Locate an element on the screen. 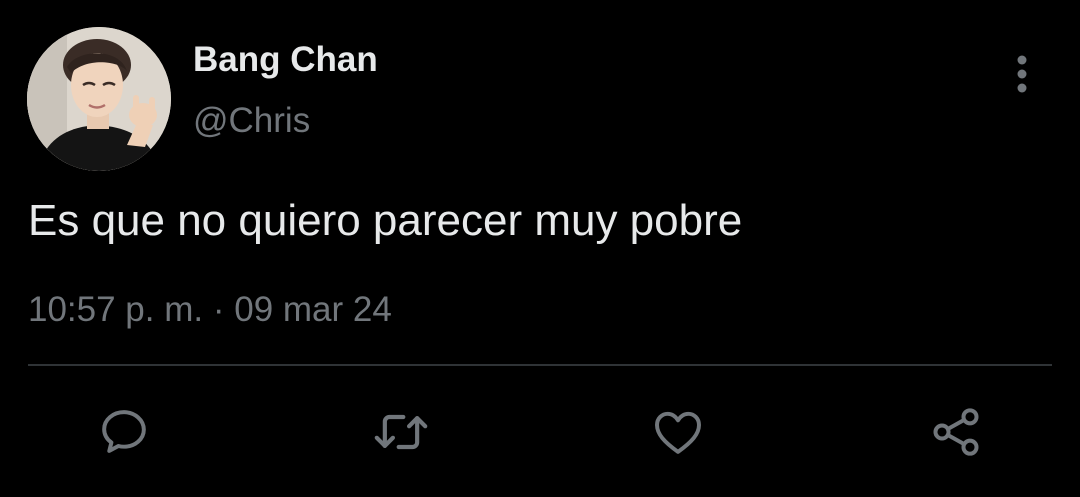 The height and width of the screenshot is (497, 1080). speech-bubble-icon is located at coordinates (124, 431).